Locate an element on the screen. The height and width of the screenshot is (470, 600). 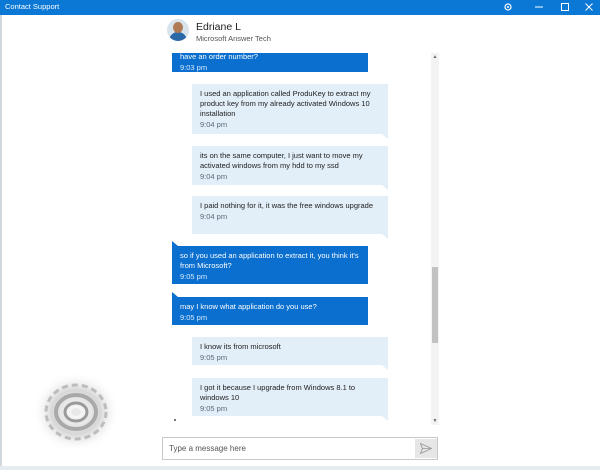
scroll-up-icon: ▲ is located at coordinates (435, 57).